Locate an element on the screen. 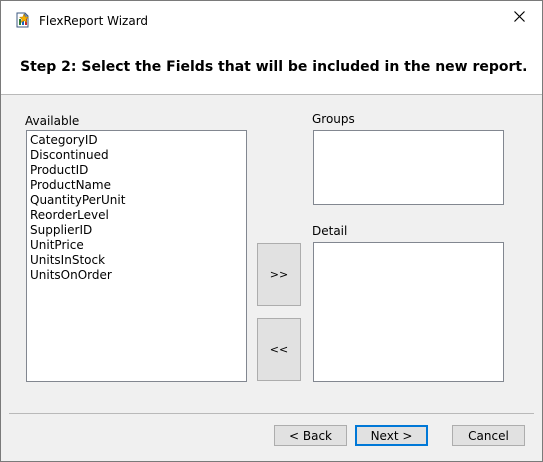 The height and width of the screenshot is (462, 543). next-button-label: Next > is located at coordinates (391, 435).